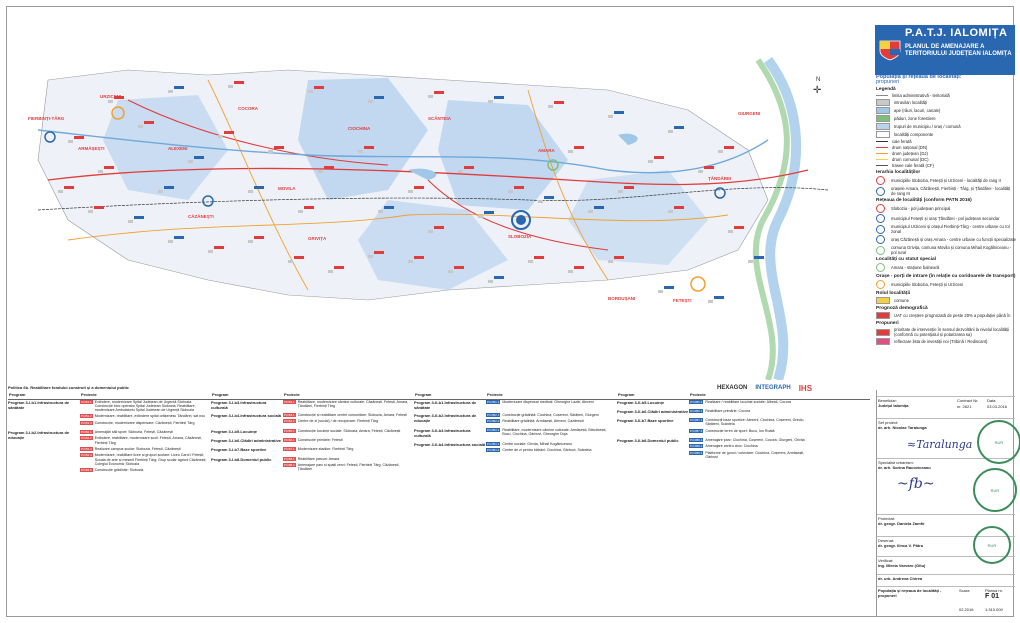 This screenshot has width=1020, height=623. Describe the element at coordinates (886, 89) in the screenshot. I see `legend-label: Legendă` at that location.